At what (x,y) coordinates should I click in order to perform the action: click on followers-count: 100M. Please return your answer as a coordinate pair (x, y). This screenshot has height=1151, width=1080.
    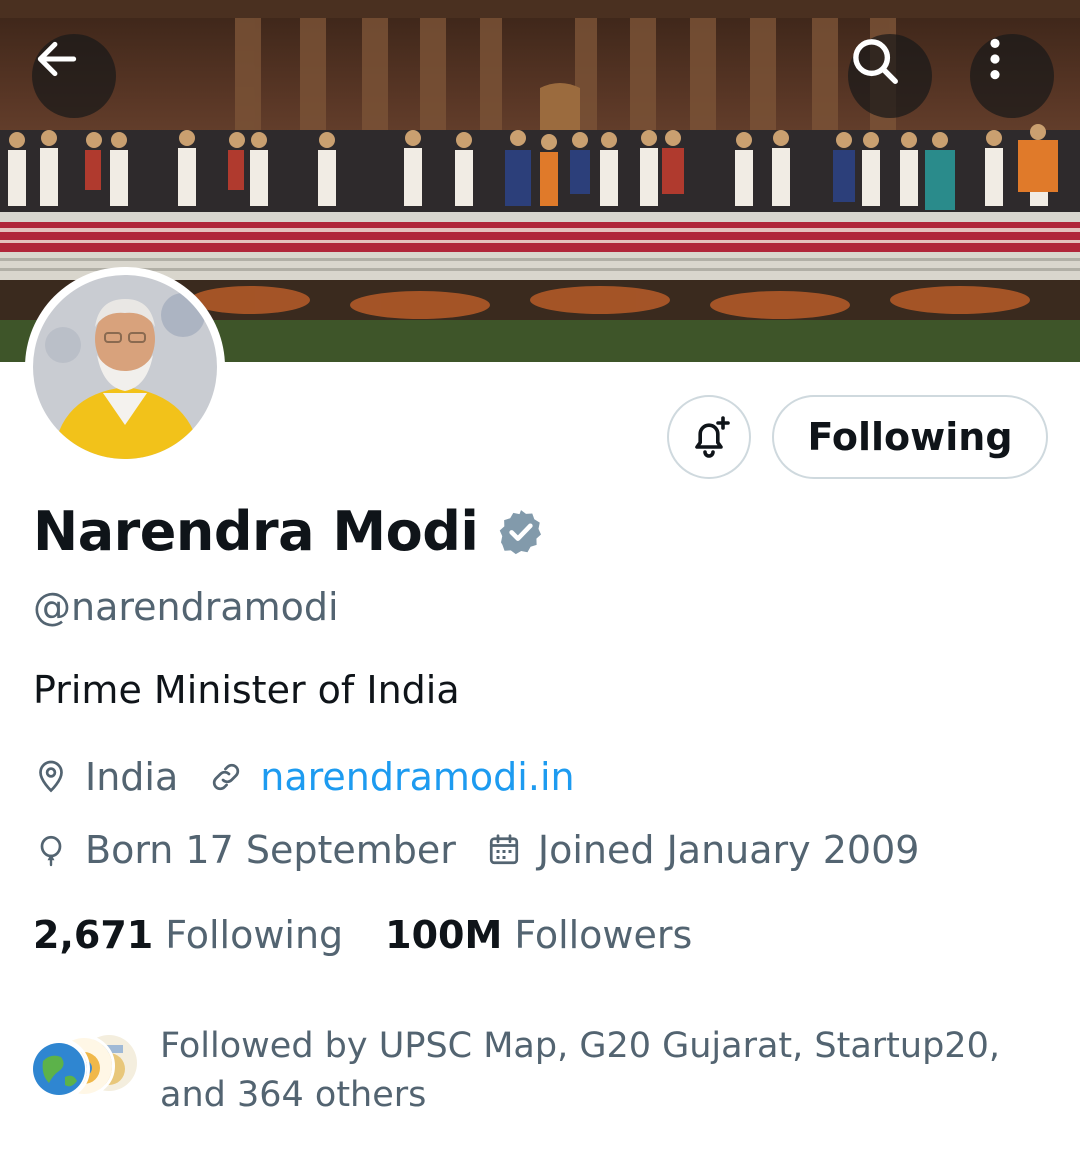
    Looking at the image, I should click on (444, 935).